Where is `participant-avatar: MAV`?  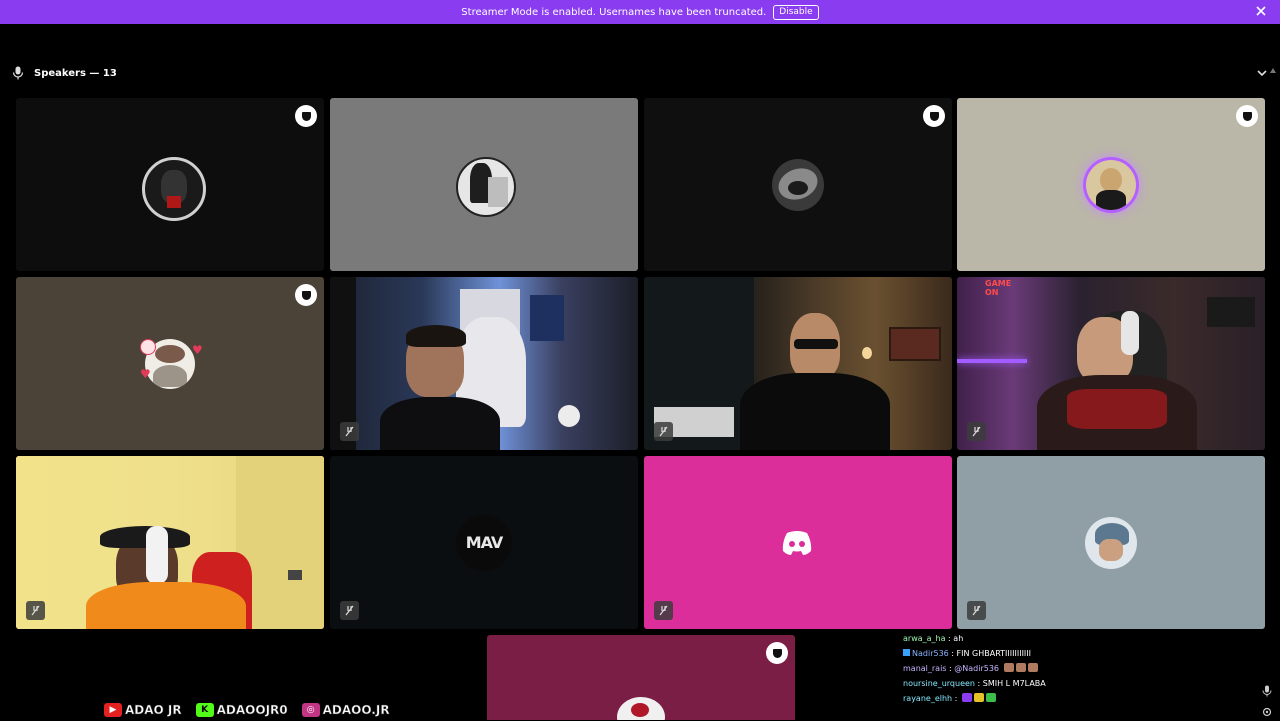 participant-avatar: MAV is located at coordinates (484, 542).